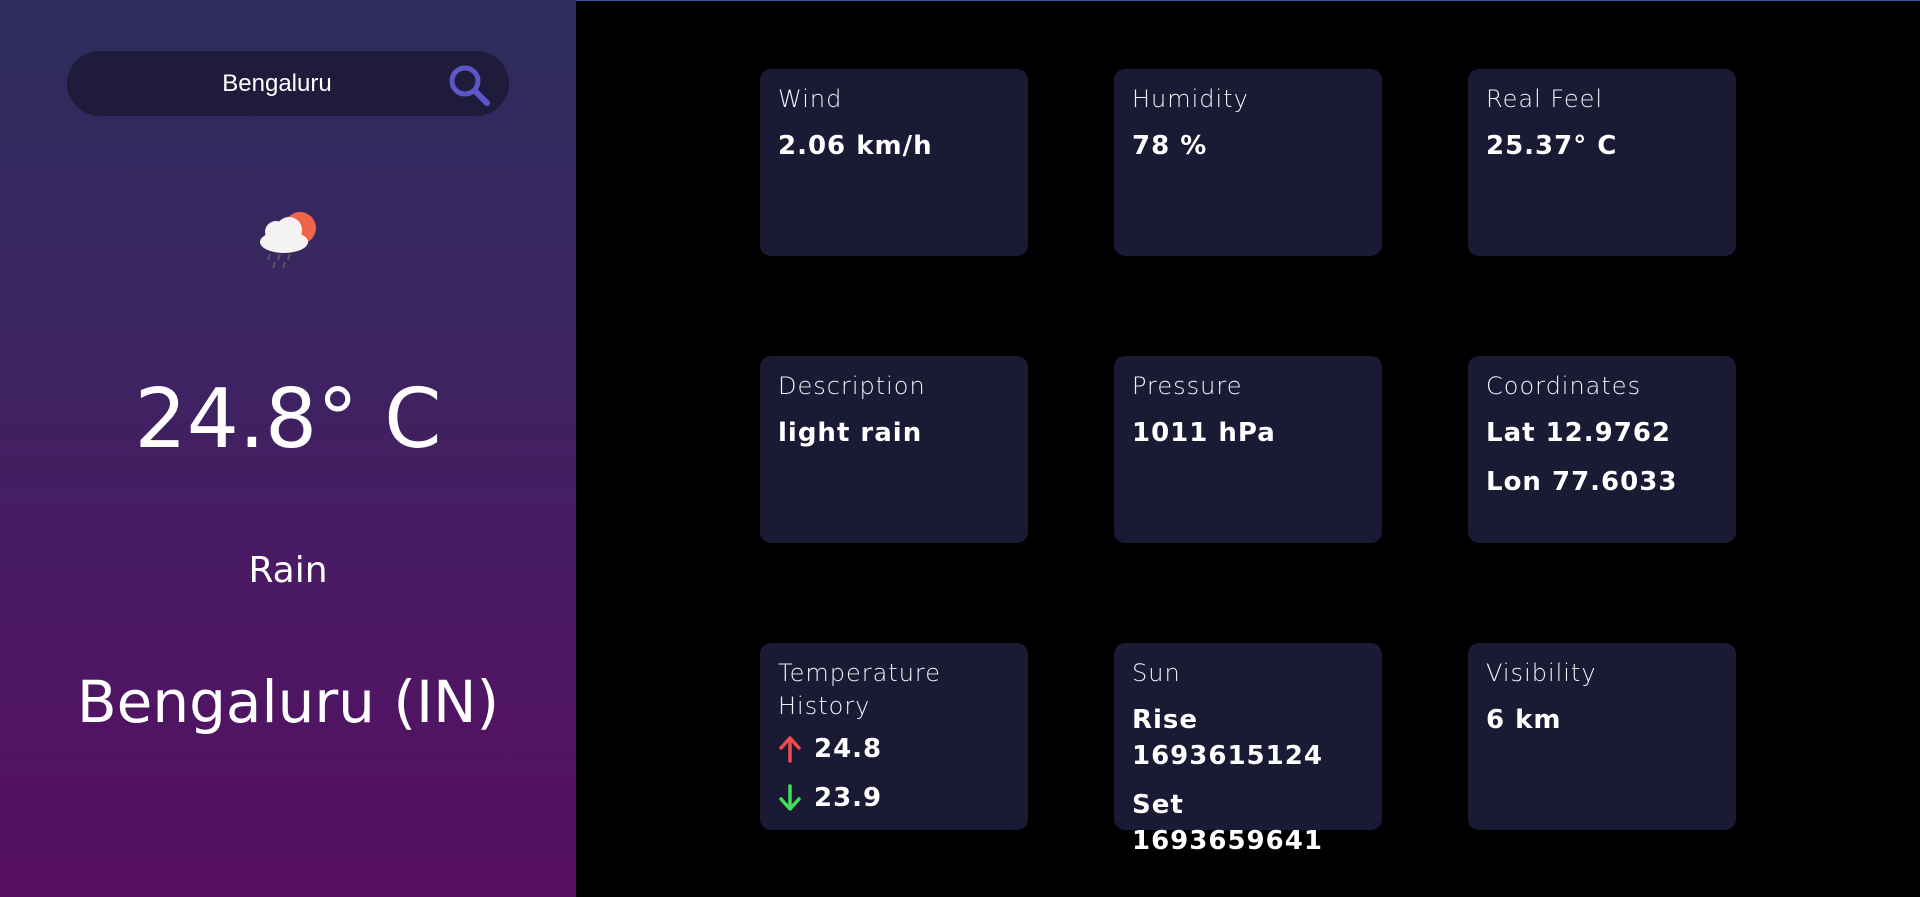 The image size is (1920, 897). Describe the element at coordinates (1204, 433) in the screenshot. I see `pressure-value: 1011 hPa` at that location.